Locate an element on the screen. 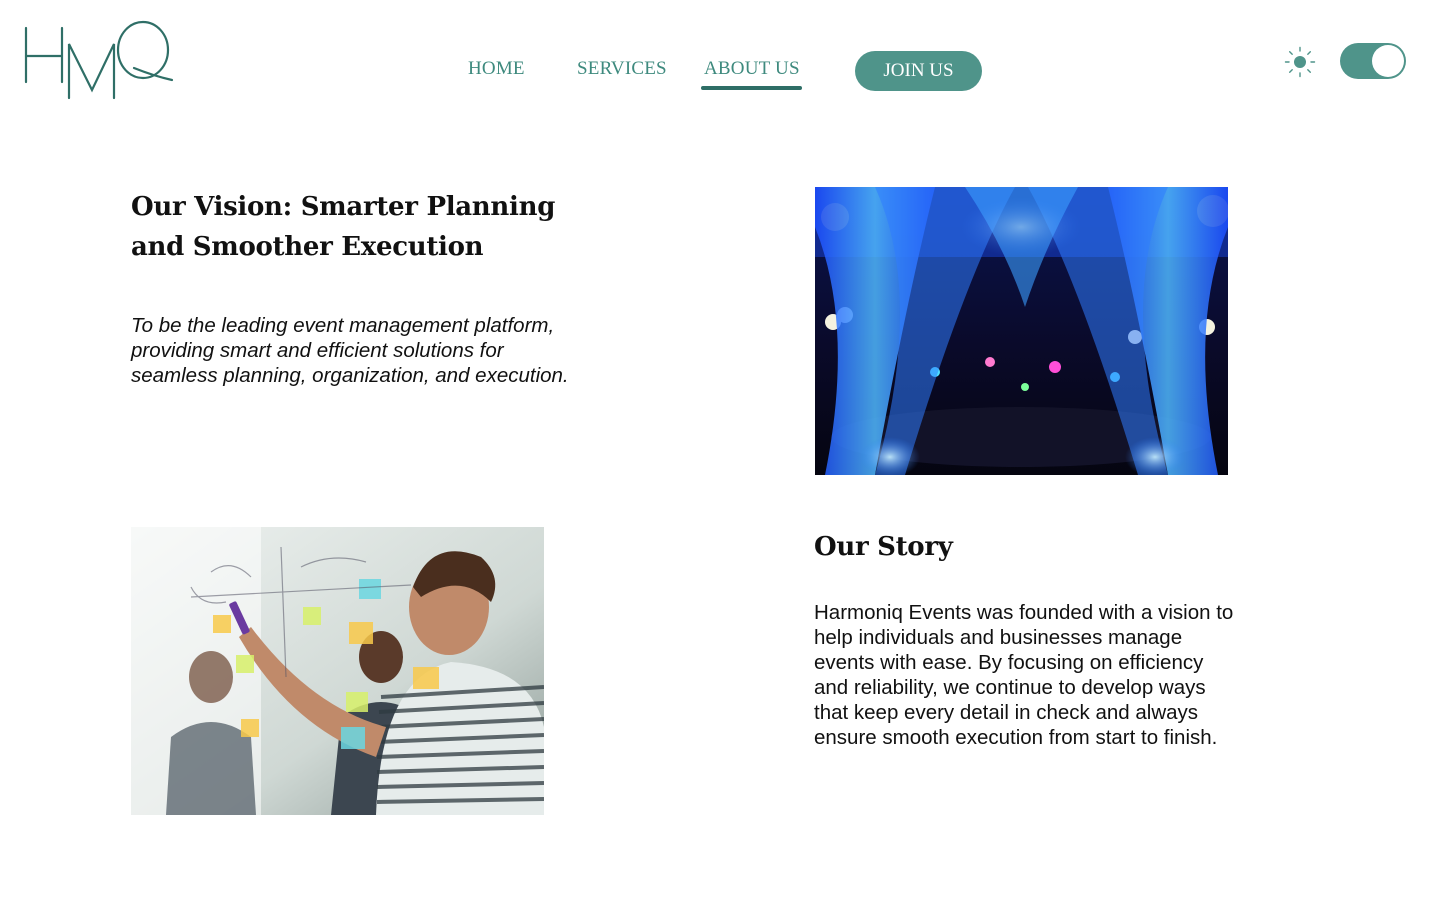 The image size is (1440, 900). join-us-button: JOIN US is located at coordinates (918, 71).